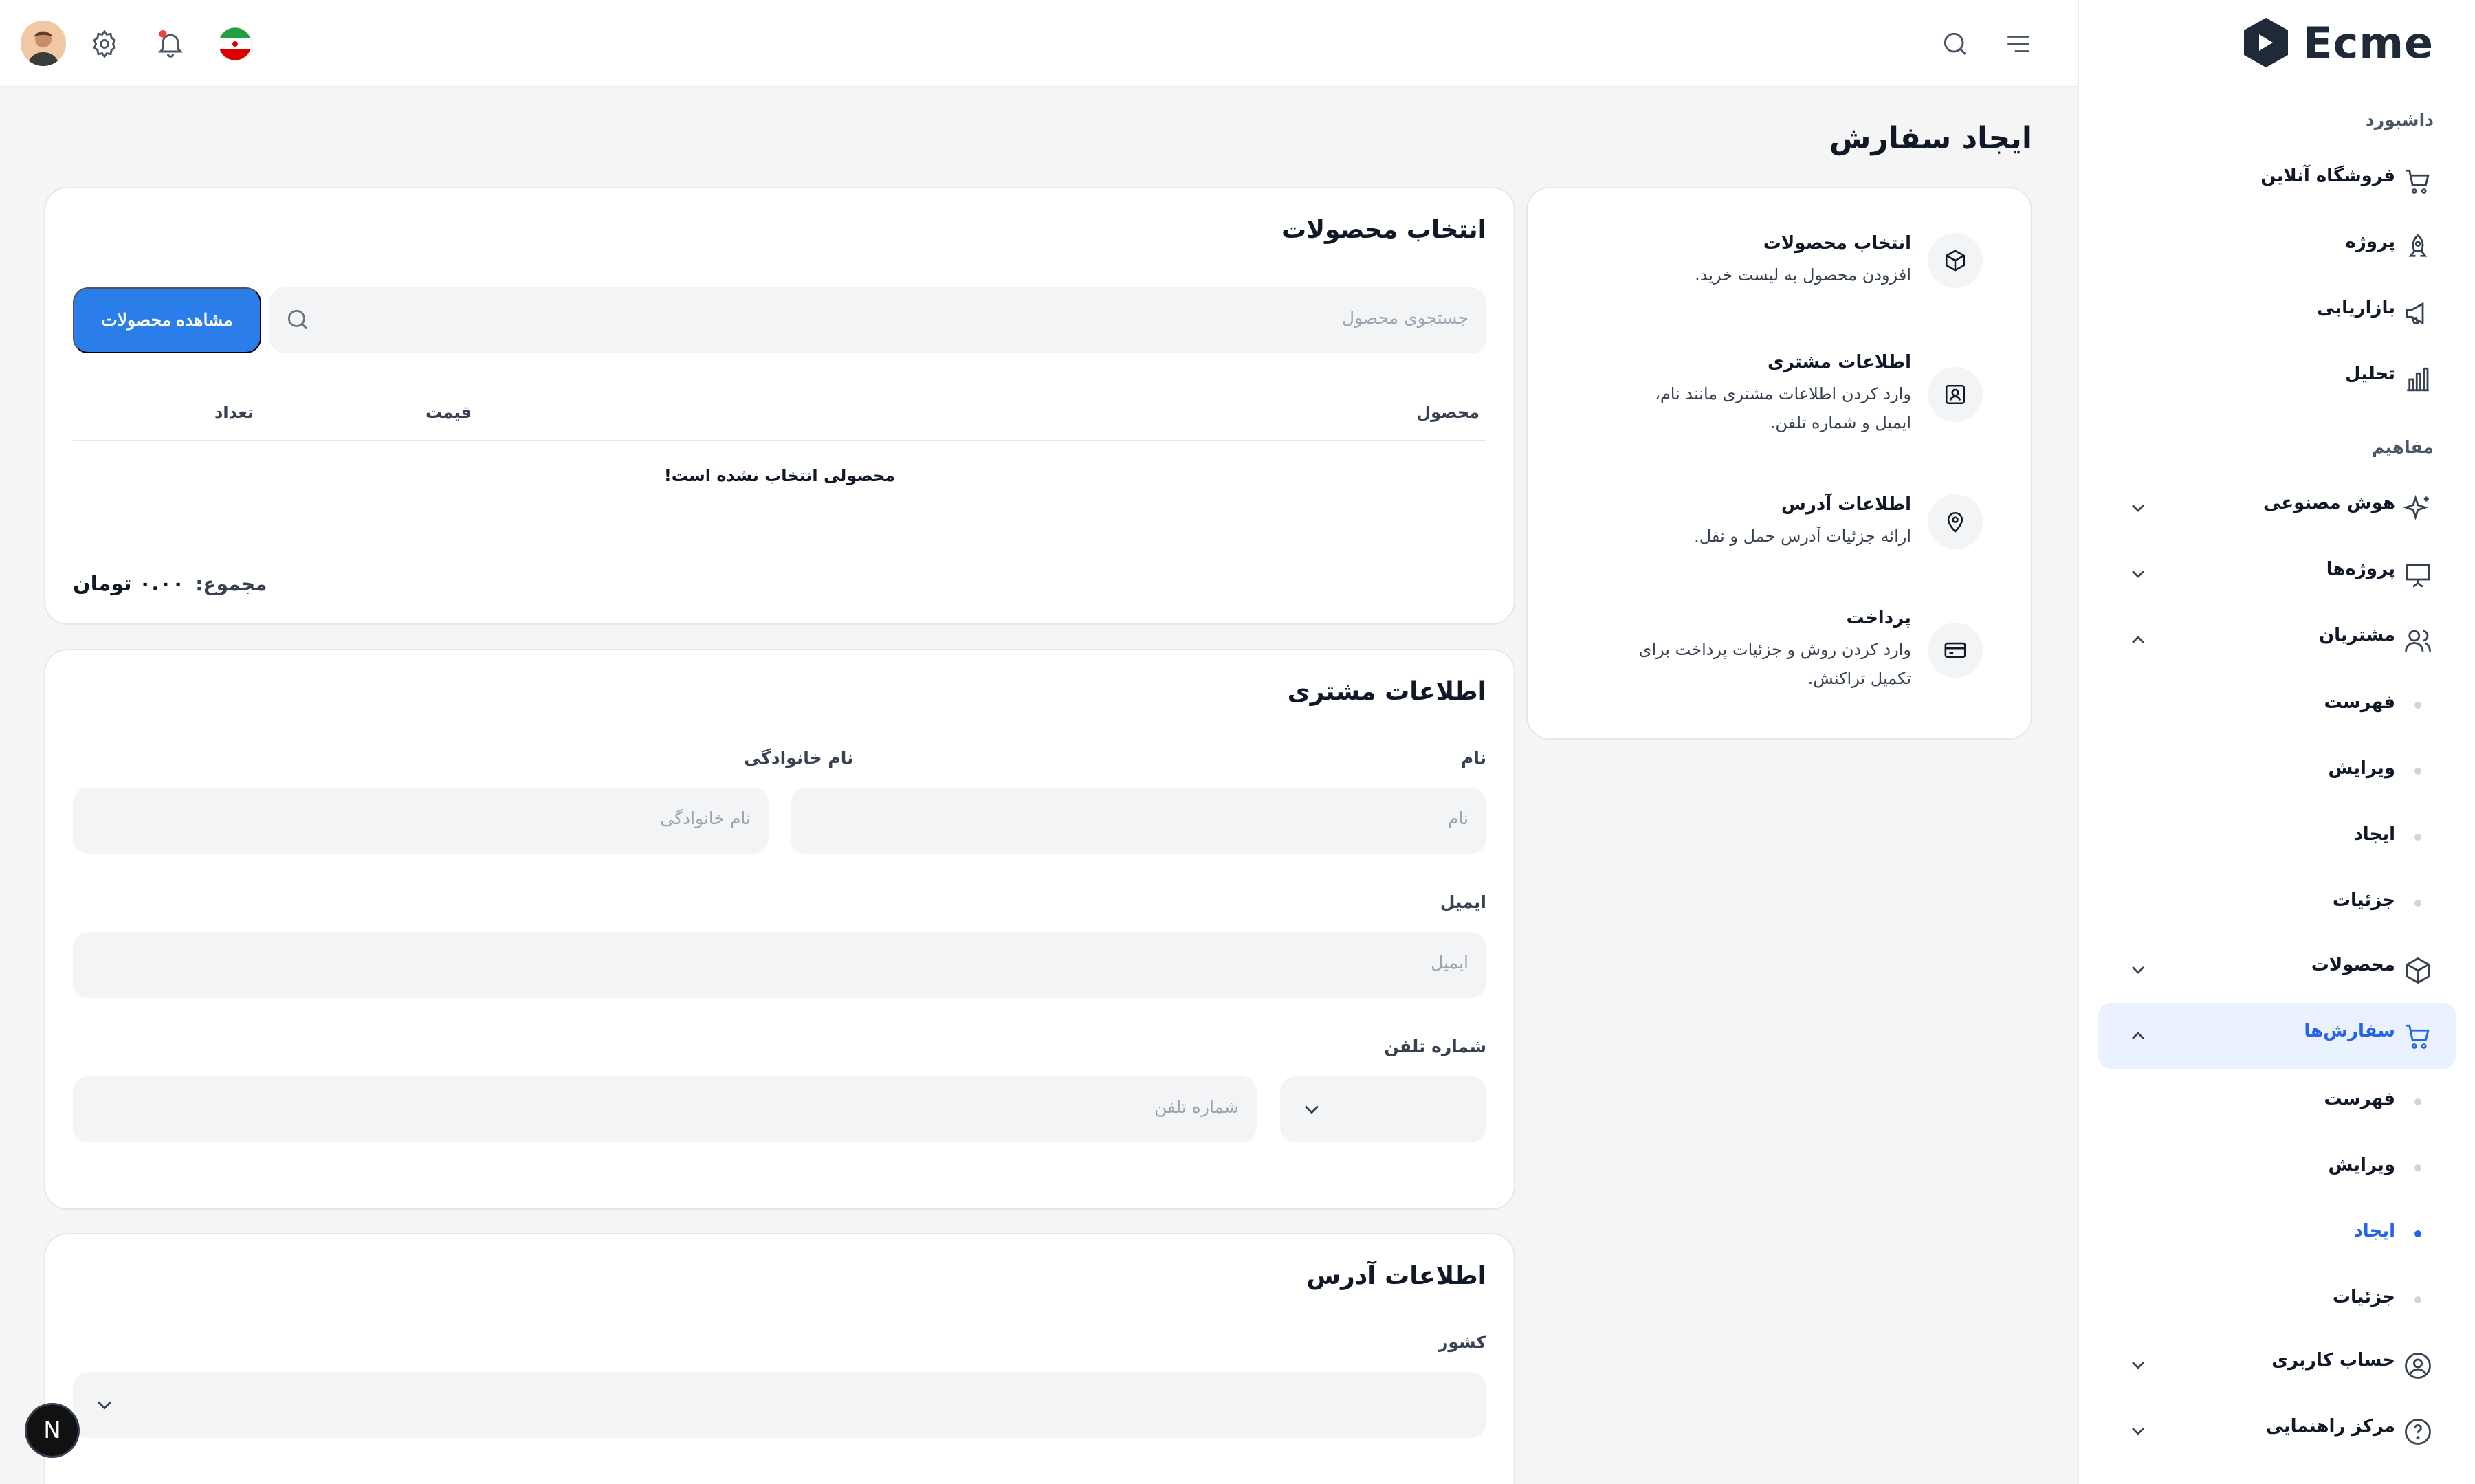  What do you see at coordinates (2349, 1031) in the screenshot?
I see `sidebar-item-label: سفارش‌ها` at bounding box center [2349, 1031].